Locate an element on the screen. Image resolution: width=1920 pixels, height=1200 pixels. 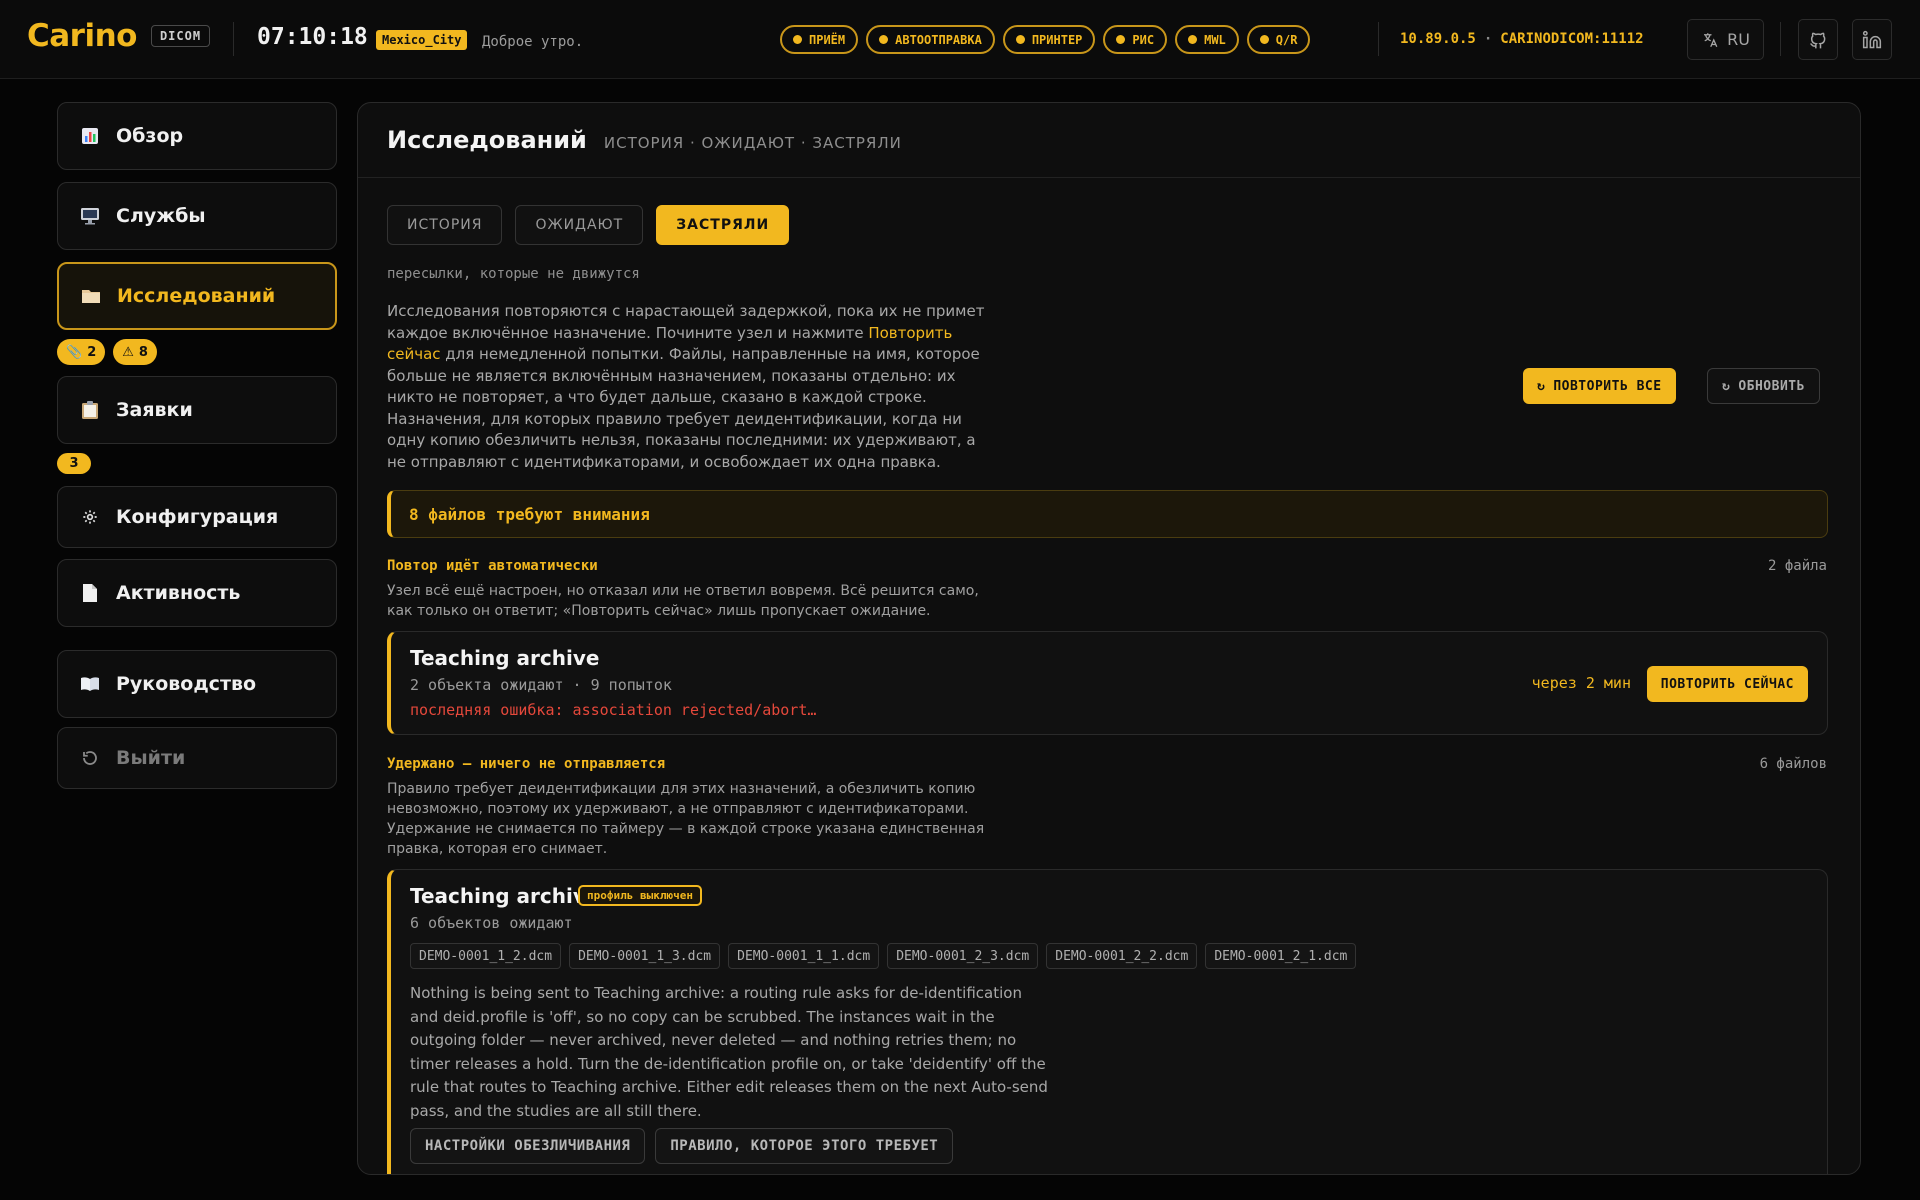
sidebar-item-guide: Руководство is located at coordinates (197, 684).